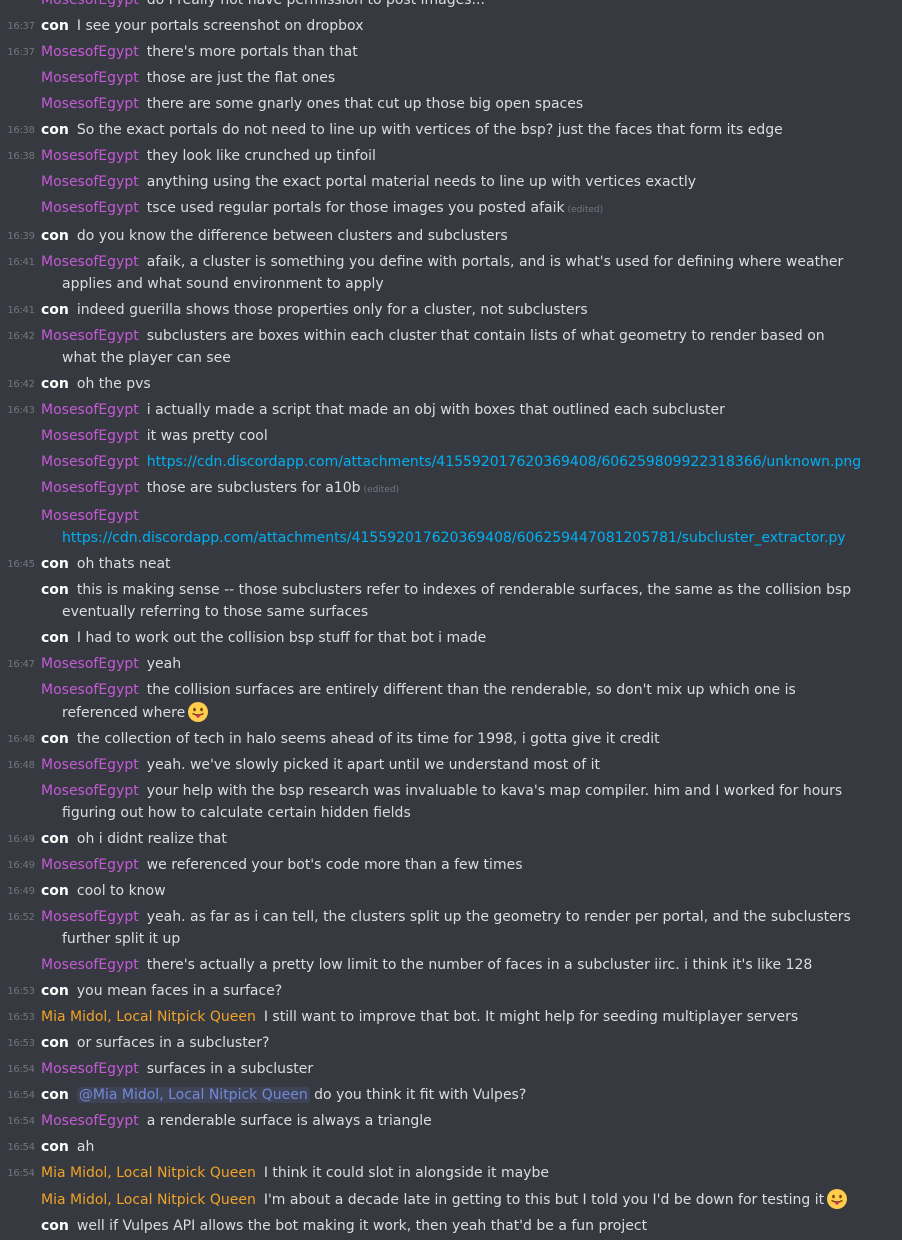 The width and height of the screenshot is (902, 1240). Describe the element at coordinates (21, 411) in the screenshot. I see `message-timestamp: 16:43` at that location.